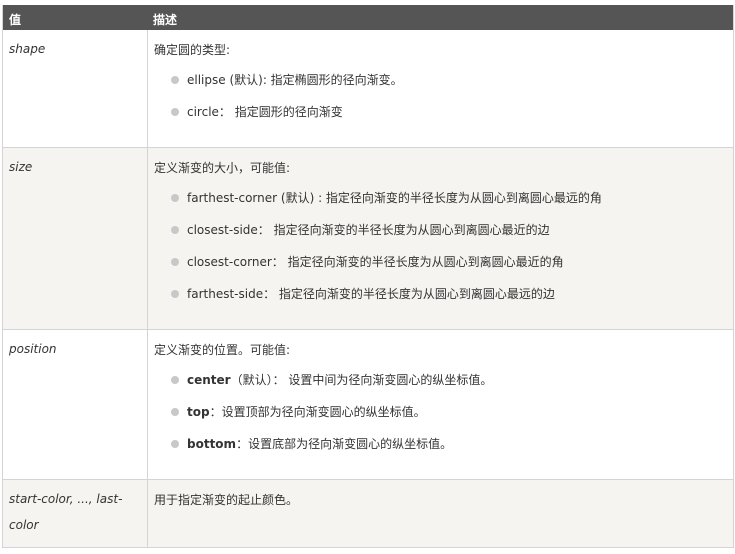  What do you see at coordinates (15, 20) in the screenshot?
I see `header-value: 值` at bounding box center [15, 20].